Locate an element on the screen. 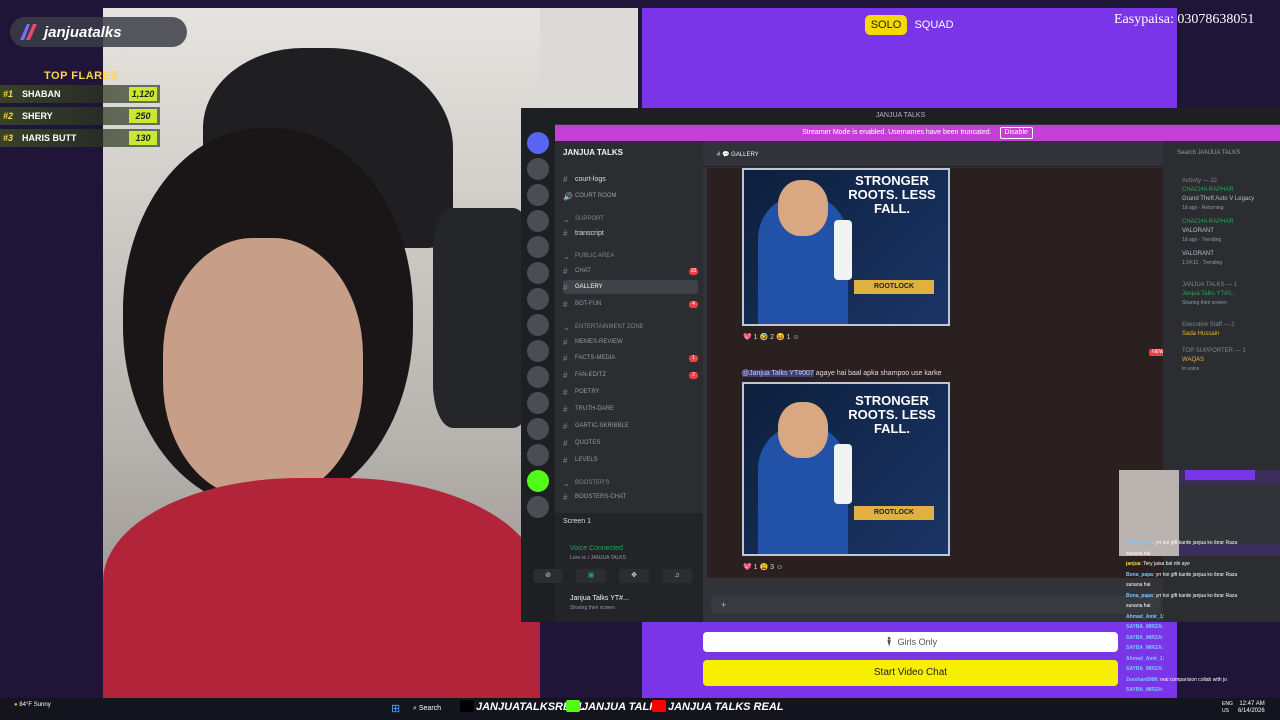  channel-header: # 💬 GALLERY is located at coordinates (933, 154).